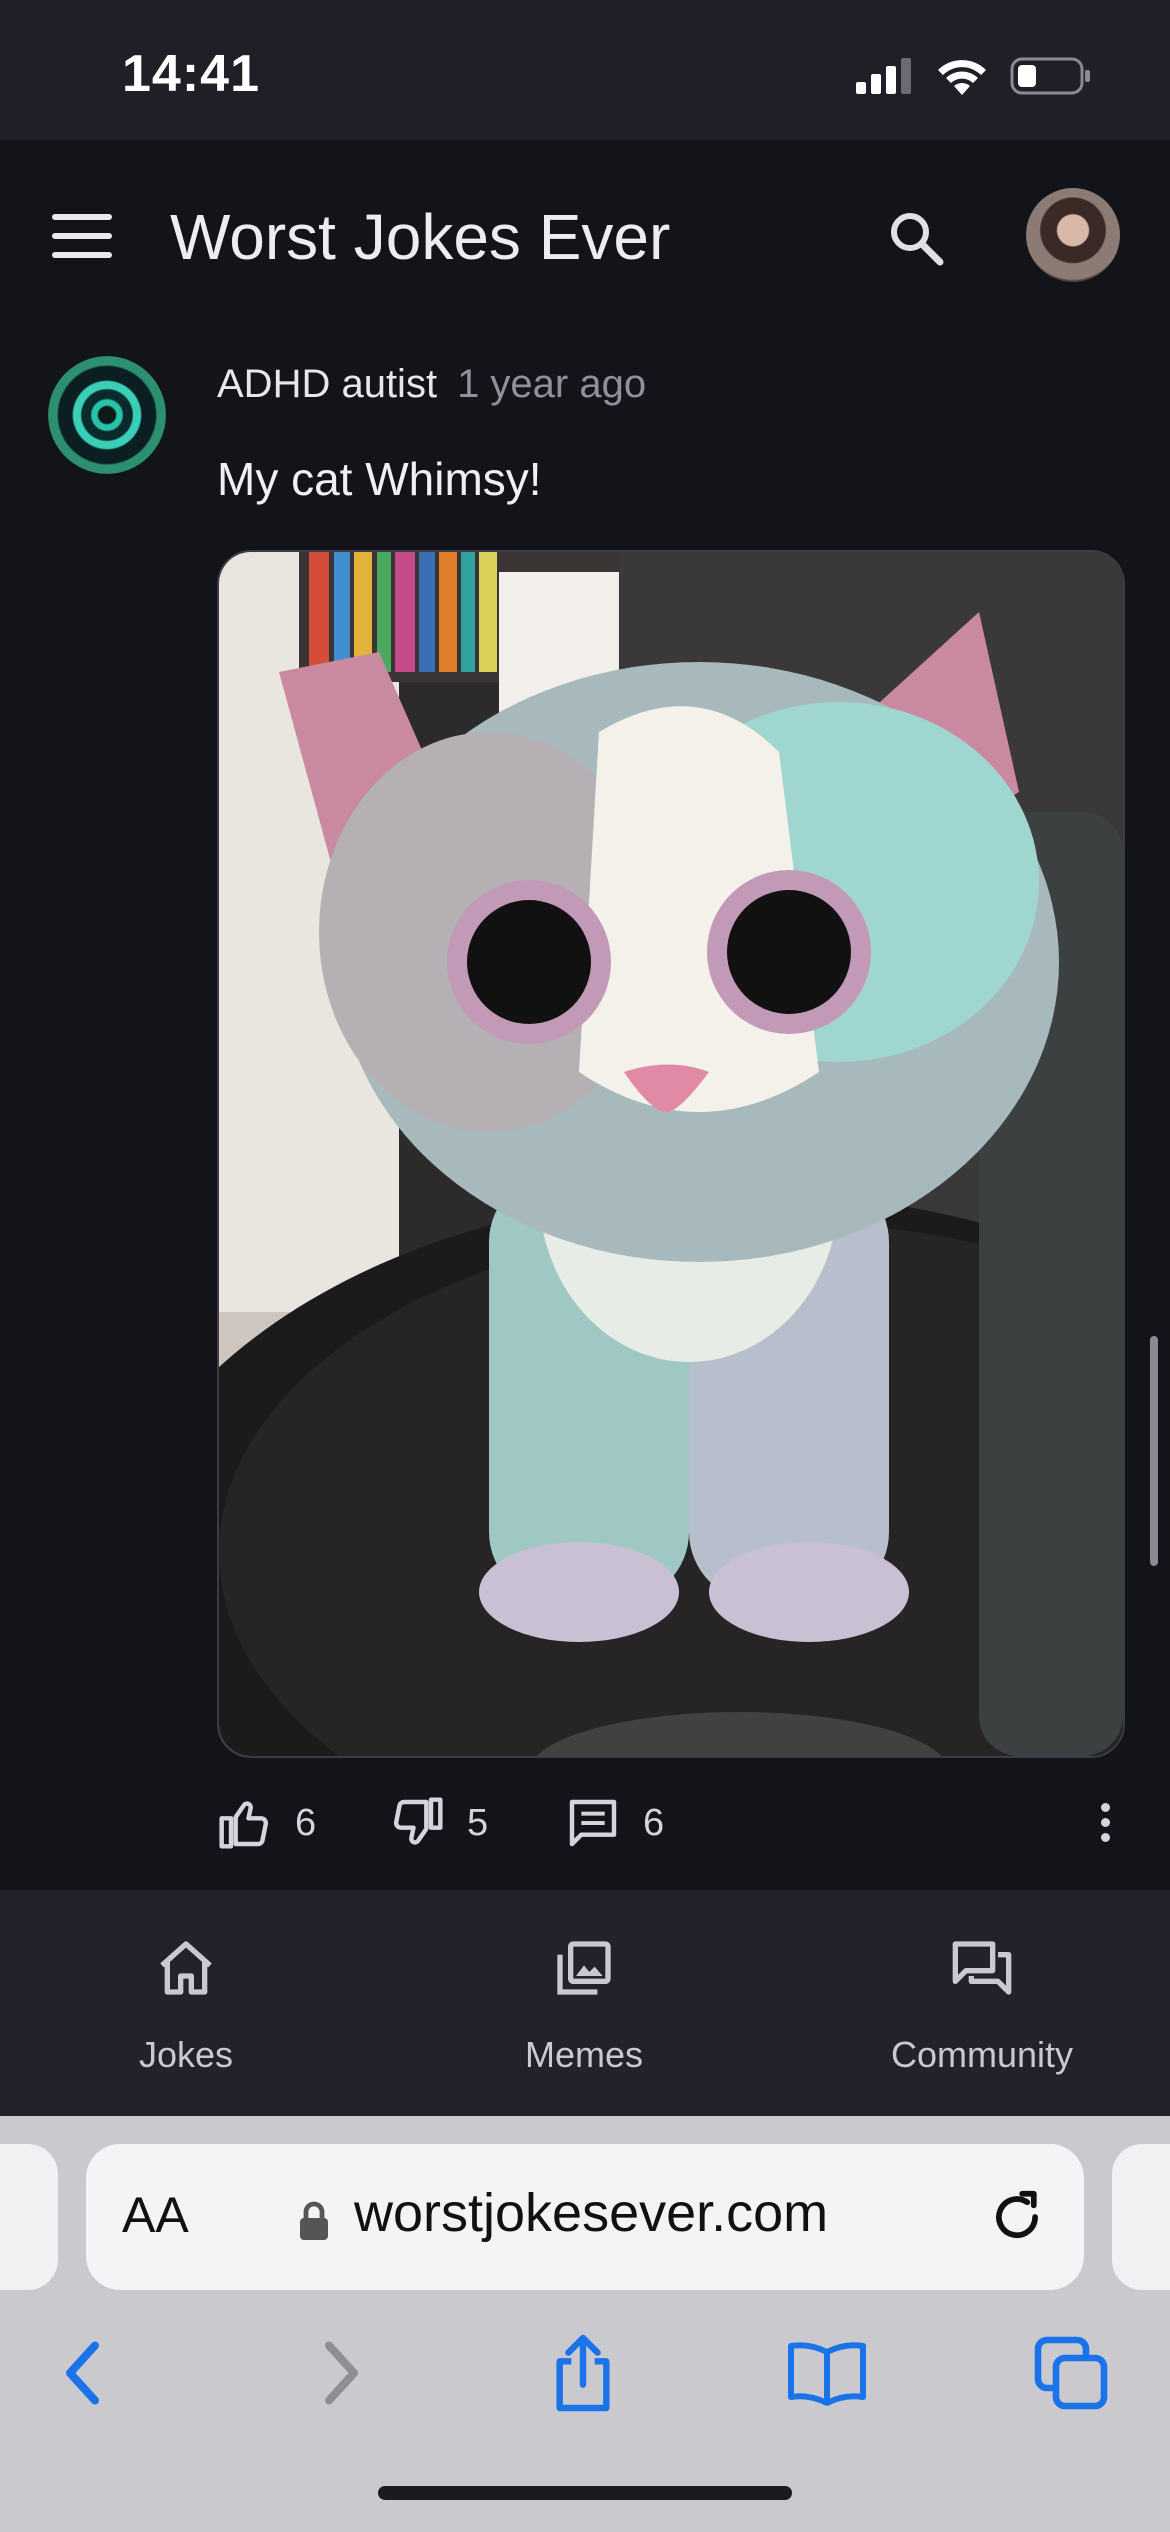 The width and height of the screenshot is (1170, 2532). I want to click on nav-item-memes: Memes, so click(584, 2002).